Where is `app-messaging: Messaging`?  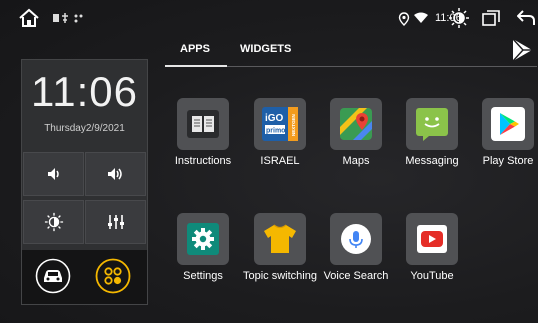
app-messaging: Messaging is located at coordinates (432, 132).